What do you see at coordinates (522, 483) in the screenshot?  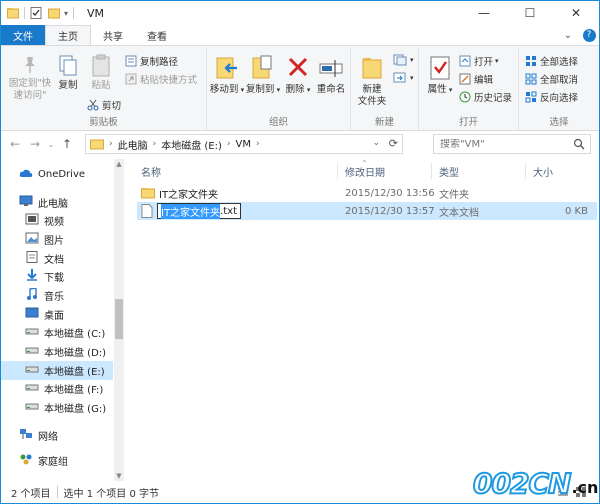 I see `watermark-logo: 002CN` at bounding box center [522, 483].